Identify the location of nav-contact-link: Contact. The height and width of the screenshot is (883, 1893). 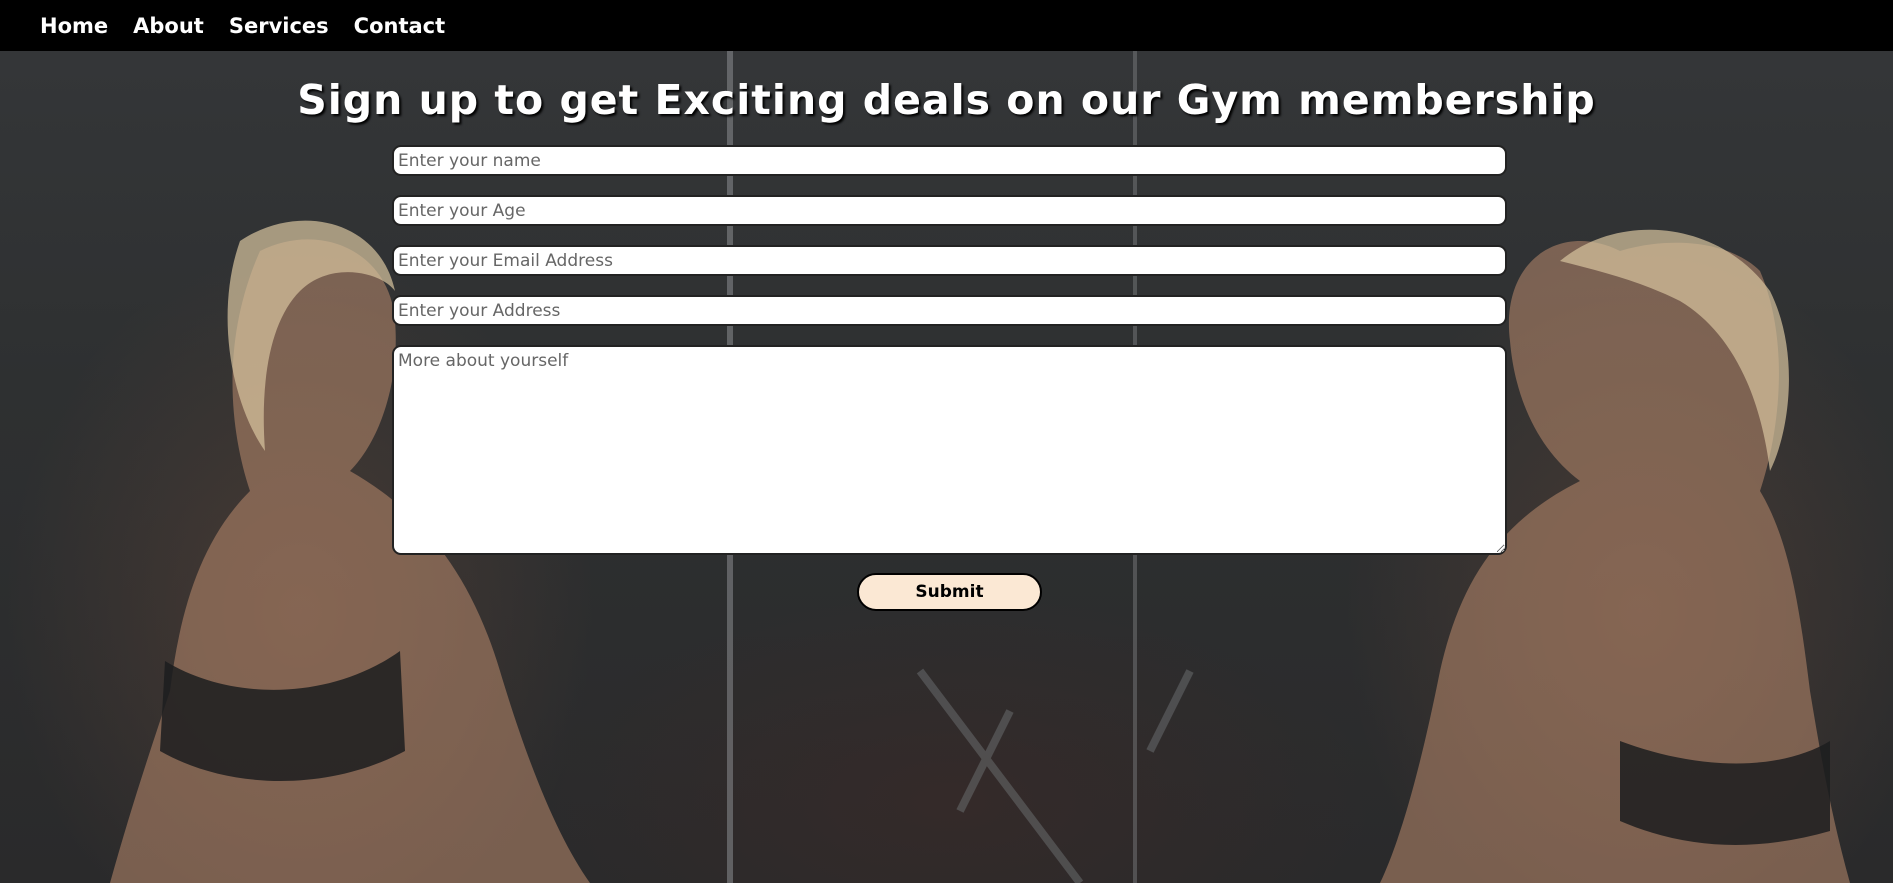
(400, 26).